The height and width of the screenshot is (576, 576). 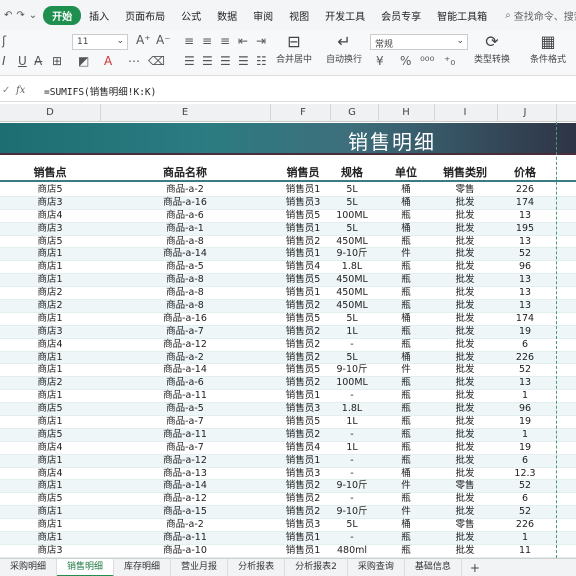 What do you see at coordinates (185, 203) in the screenshot?
I see `cell-product-name: 商品-a-16` at bounding box center [185, 203].